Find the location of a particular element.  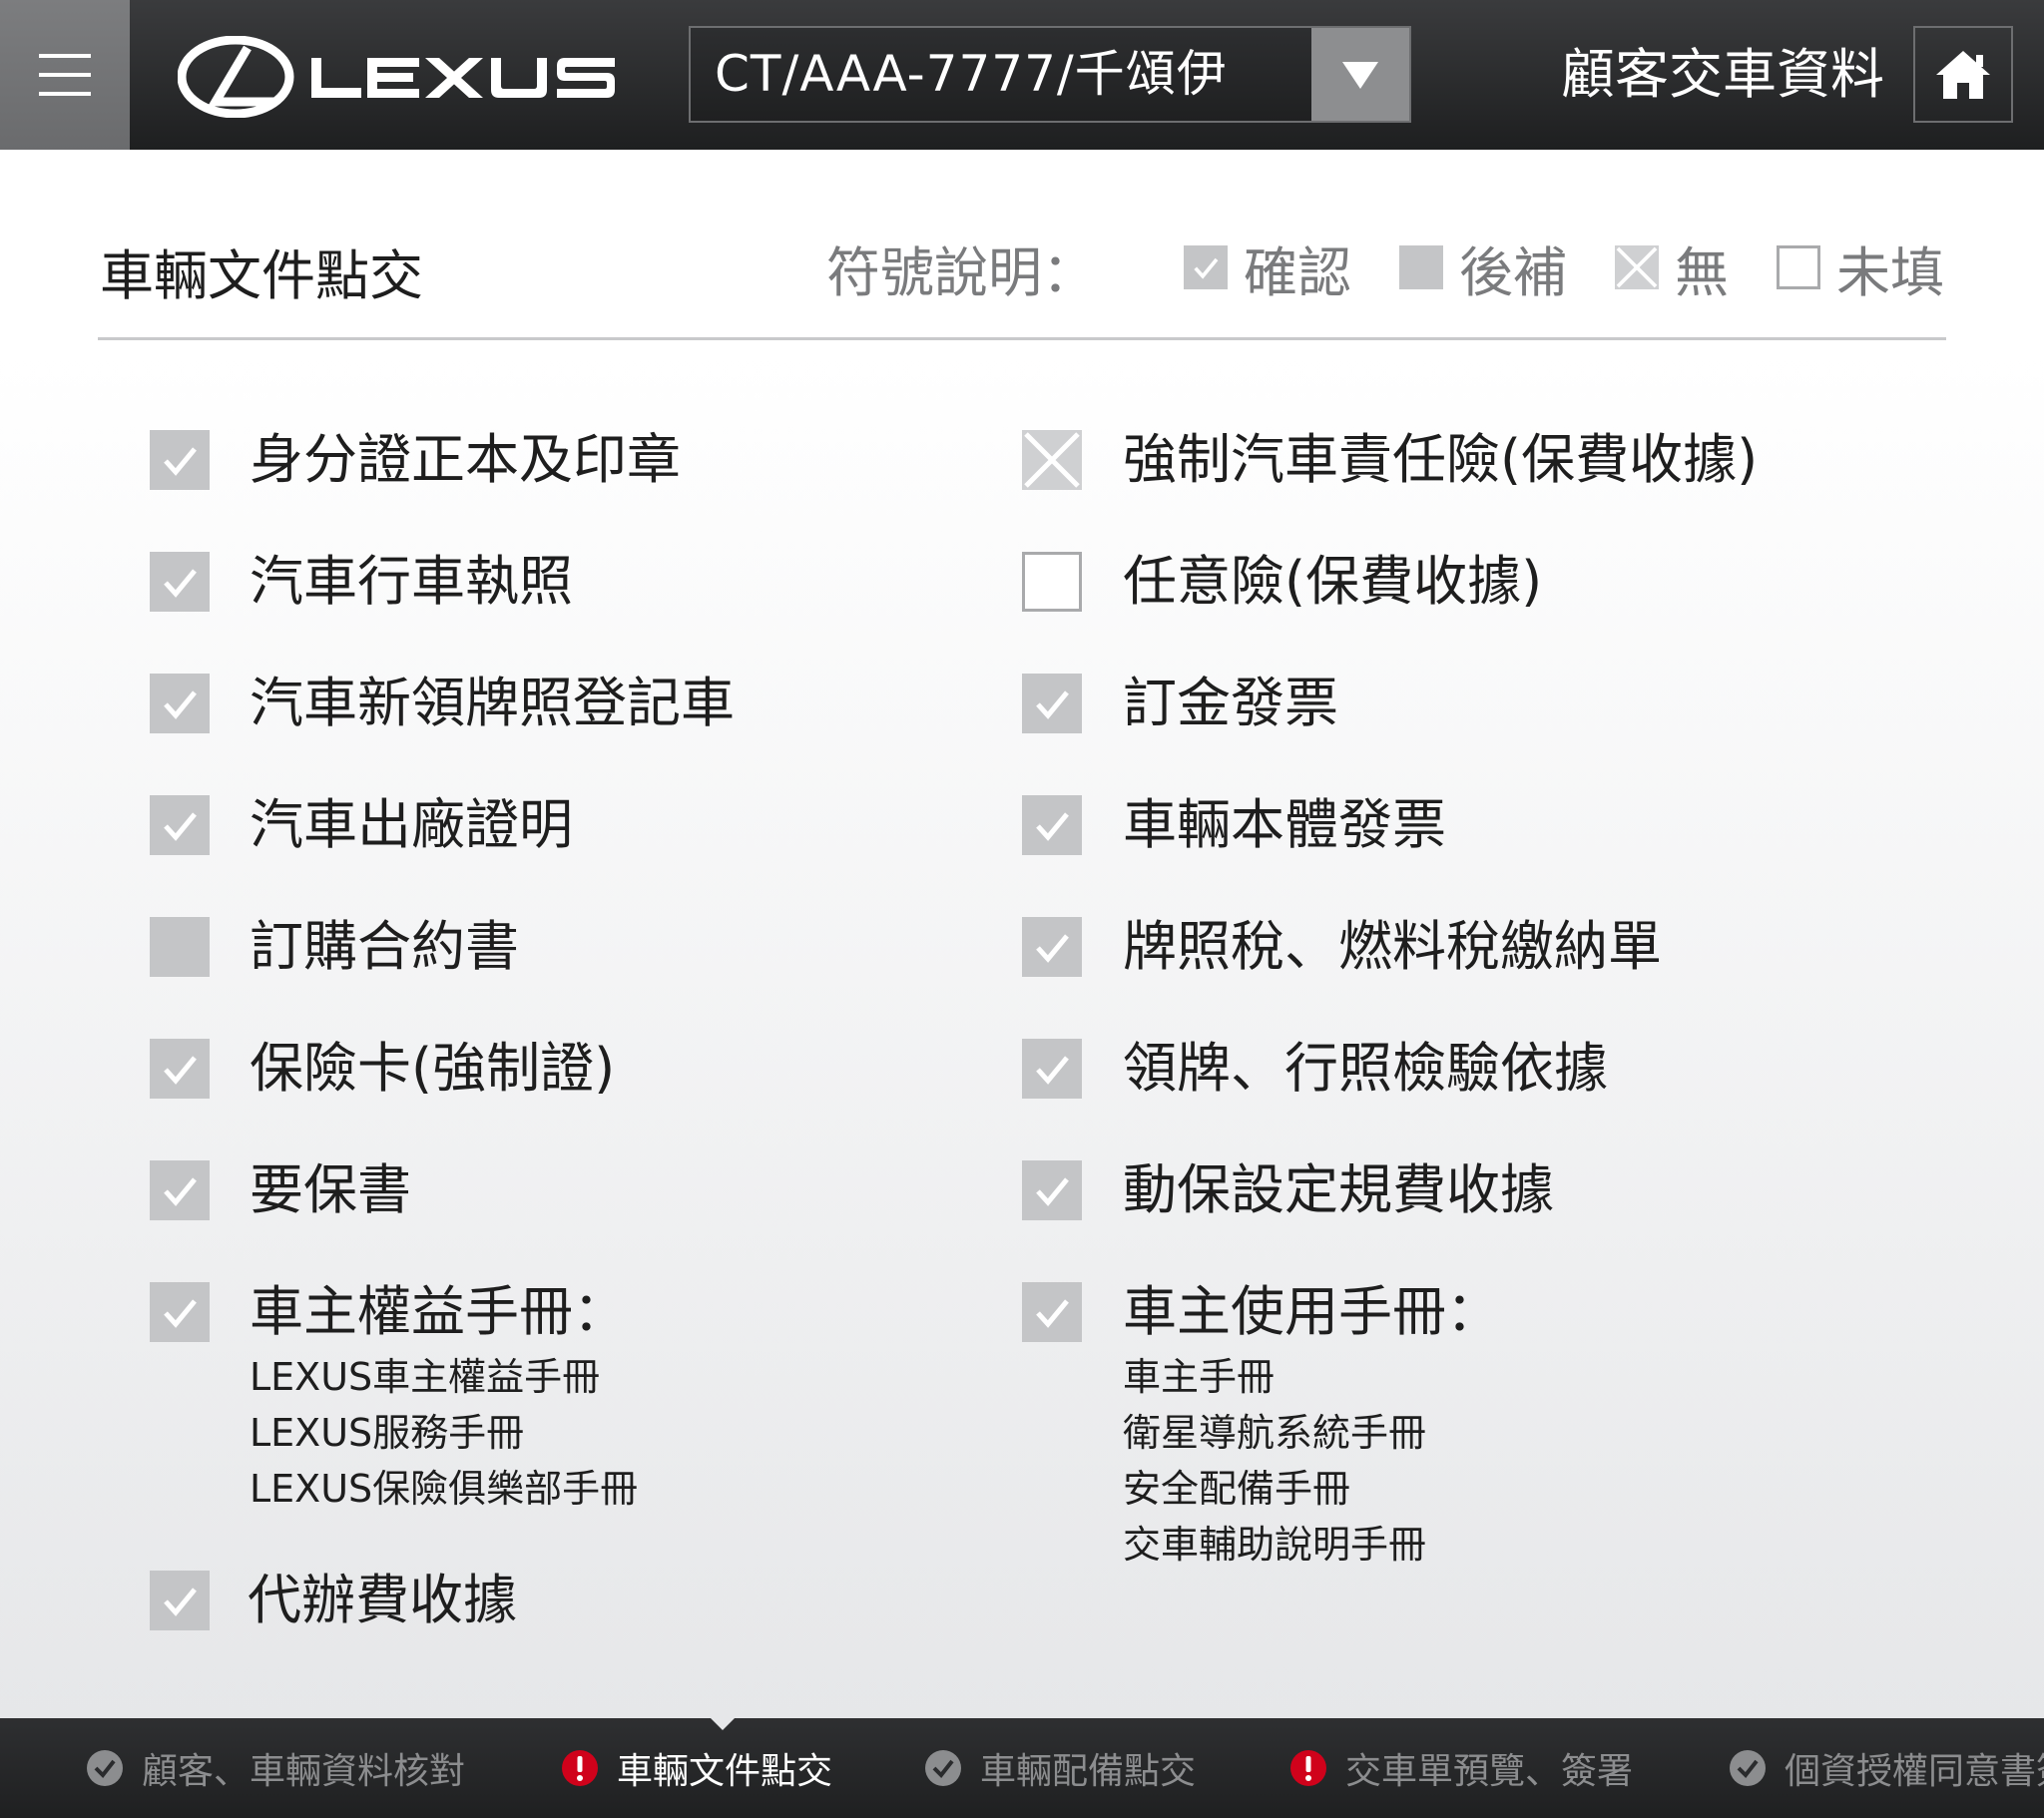

doc-label: 牌照稅、燃料稅繳納單 is located at coordinates (1392, 946).